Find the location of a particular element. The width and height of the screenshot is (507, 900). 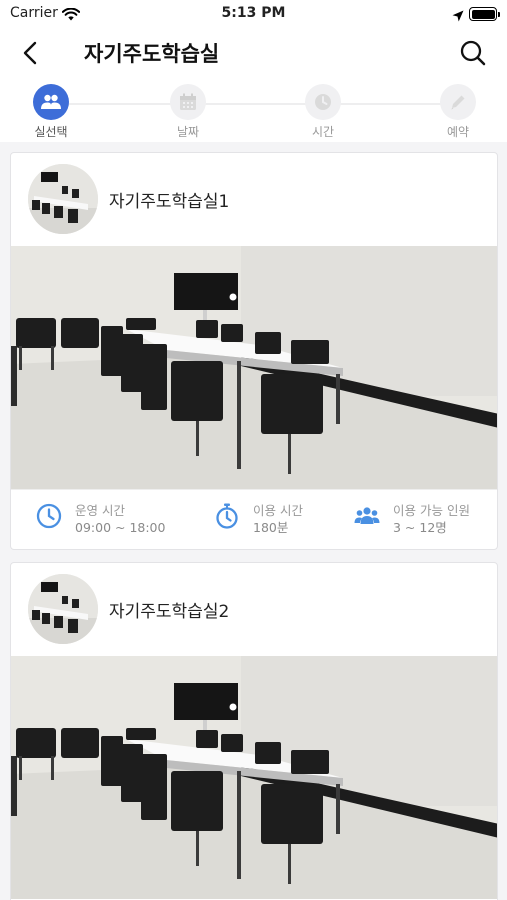

calendar-icon is located at coordinates (188, 101).